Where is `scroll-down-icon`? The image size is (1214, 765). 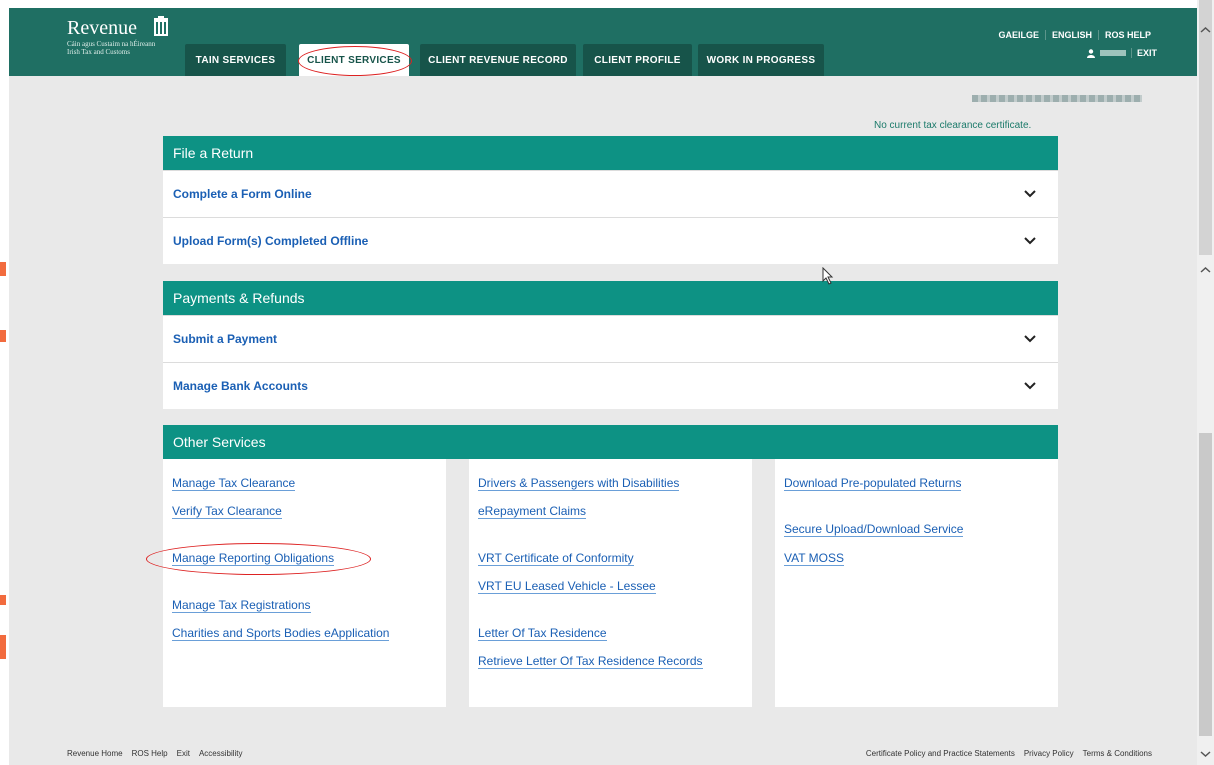
scroll-down-icon is located at coordinates (1205, 754).